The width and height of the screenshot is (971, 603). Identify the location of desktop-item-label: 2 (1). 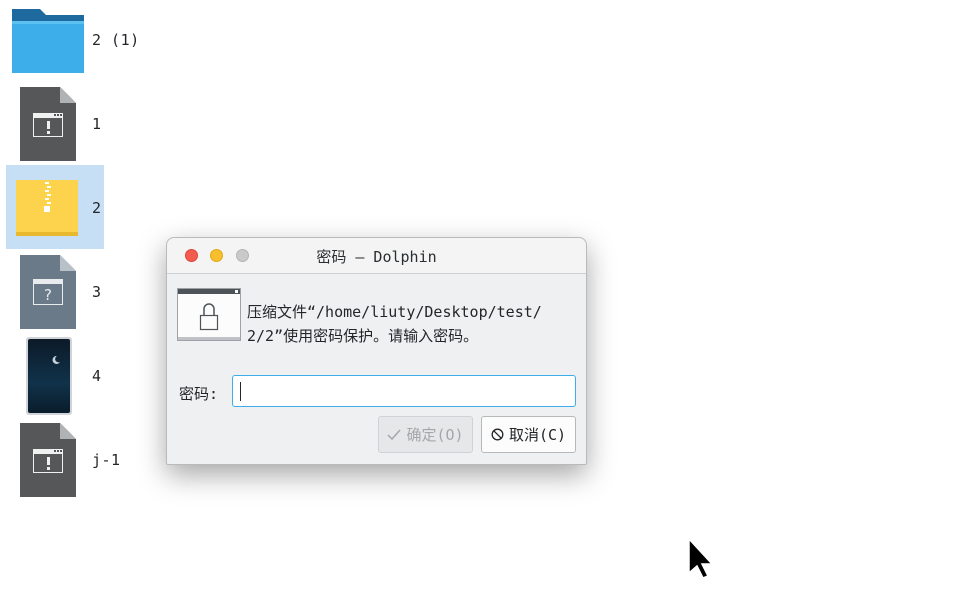
(116, 40).